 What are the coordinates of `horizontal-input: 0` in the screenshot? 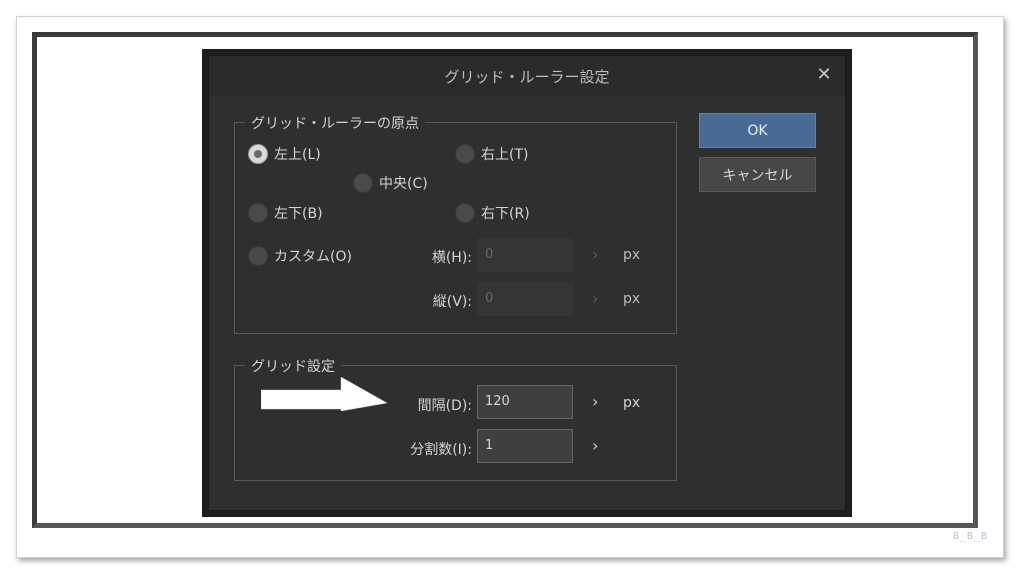 It's located at (525, 255).